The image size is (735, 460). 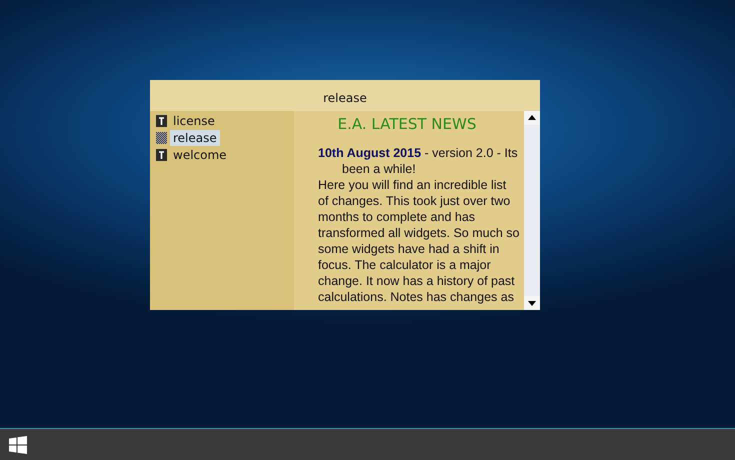 What do you see at coordinates (418, 161) in the screenshot?
I see `news-headline: 10th August 2015 - version 2.0 - Its been a while!` at bounding box center [418, 161].